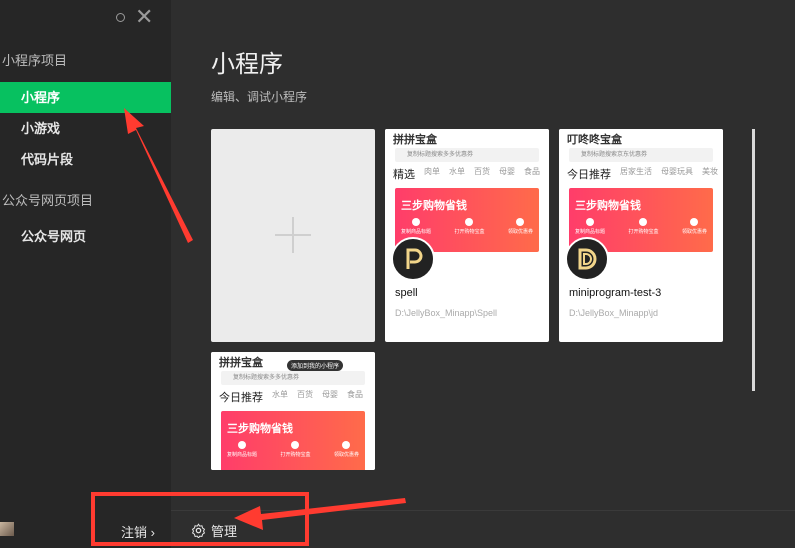  Describe the element at coordinates (200, 519) in the screenshot. I see `annotation-box` at that location.